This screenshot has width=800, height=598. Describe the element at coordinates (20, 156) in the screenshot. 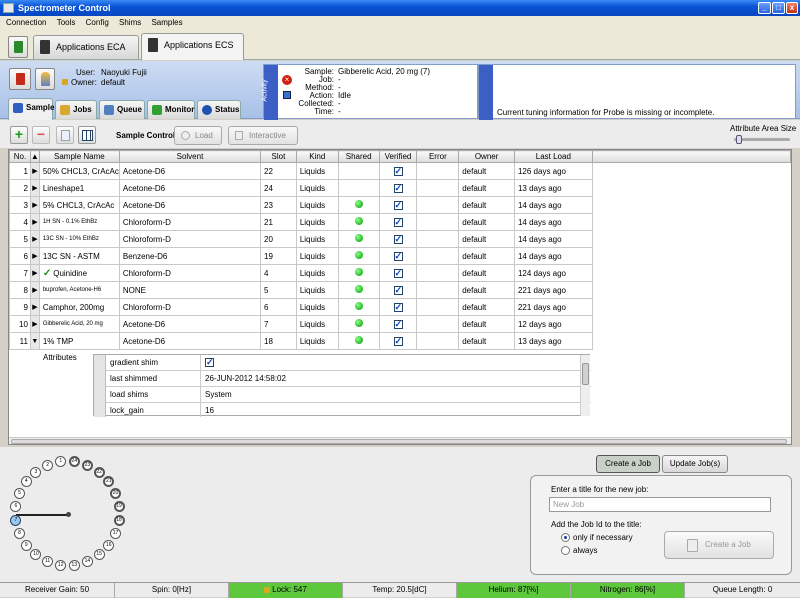

I see `col-no: No.` at that location.